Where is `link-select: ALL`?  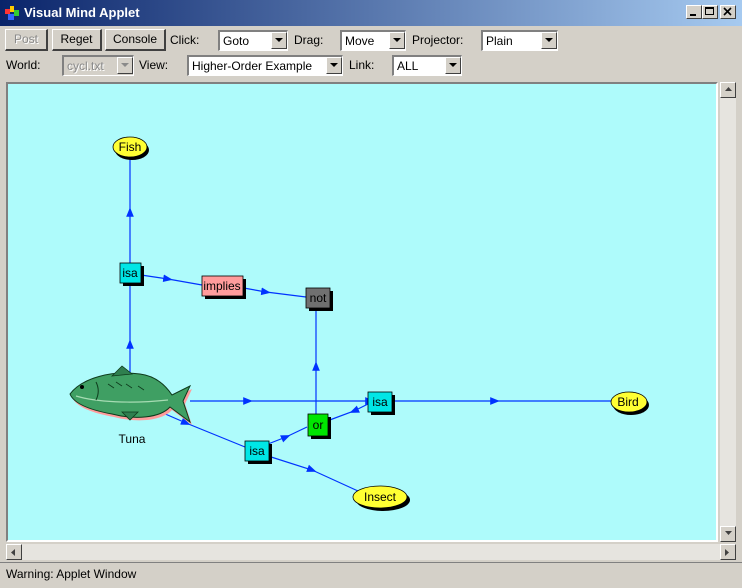
link-select: ALL is located at coordinates (427, 65).